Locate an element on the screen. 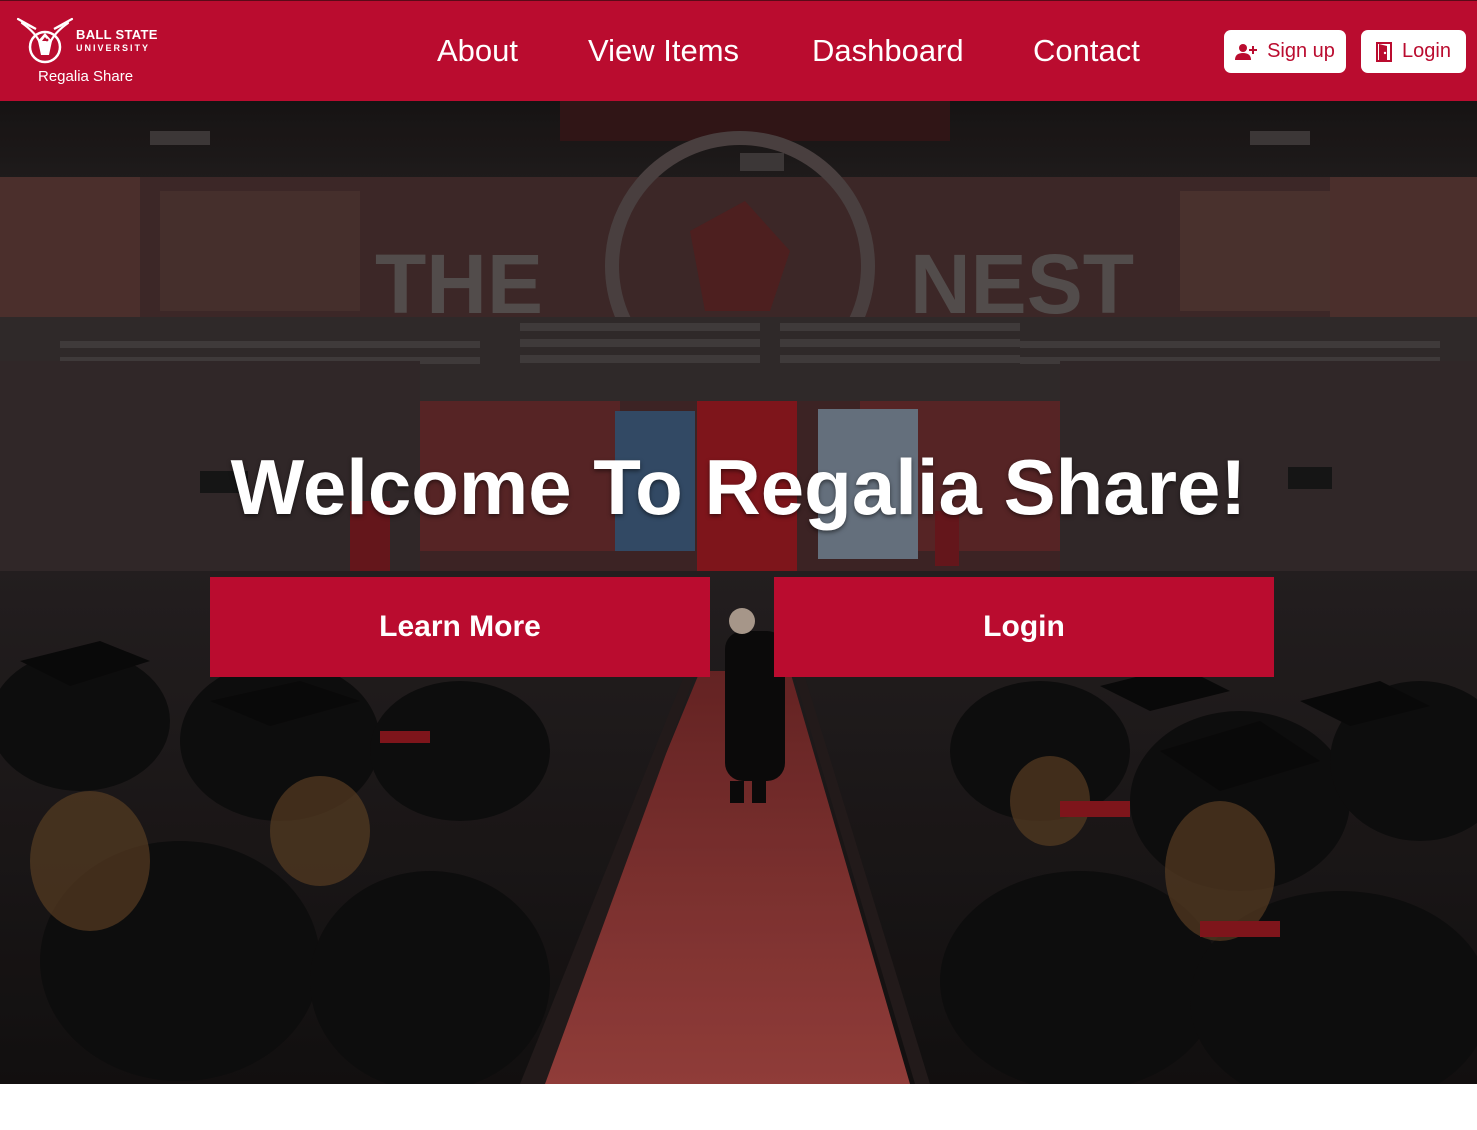 The image size is (1477, 1130). nav-link-dashboard: Dashboard is located at coordinates (888, 51).